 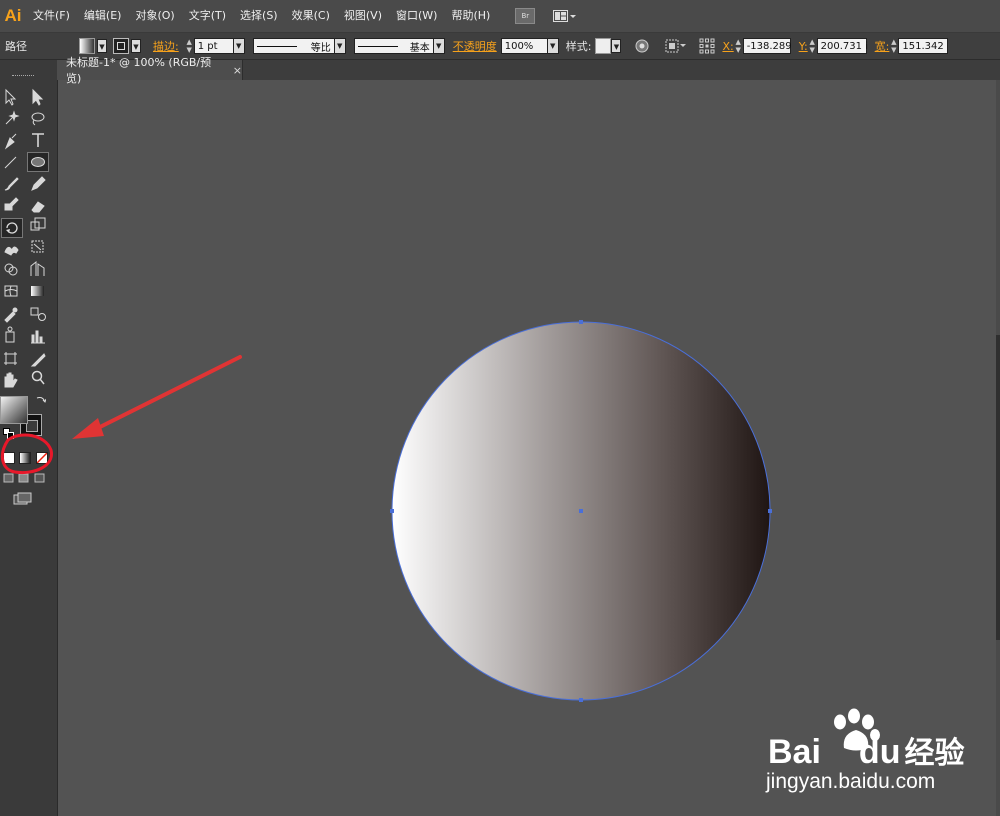 I want to click on anchor-point-bottom, so click(x=581, y=700).